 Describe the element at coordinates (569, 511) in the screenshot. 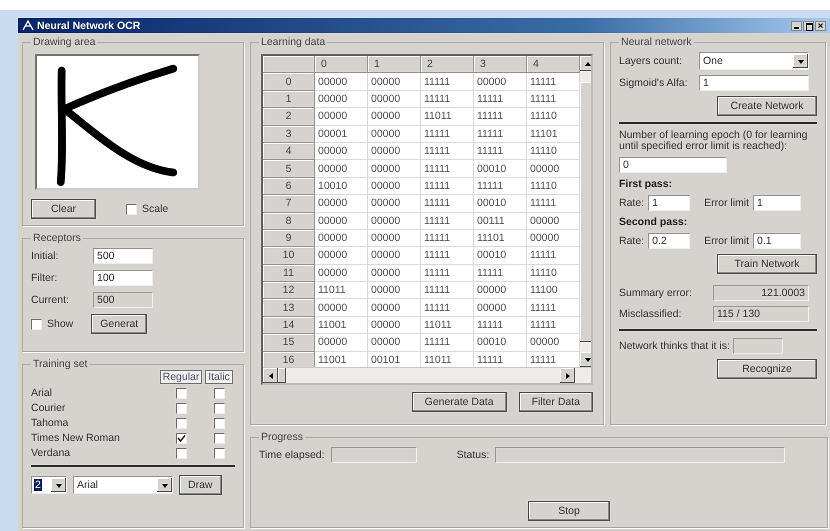

I see `stop-button: Stop` at that location.